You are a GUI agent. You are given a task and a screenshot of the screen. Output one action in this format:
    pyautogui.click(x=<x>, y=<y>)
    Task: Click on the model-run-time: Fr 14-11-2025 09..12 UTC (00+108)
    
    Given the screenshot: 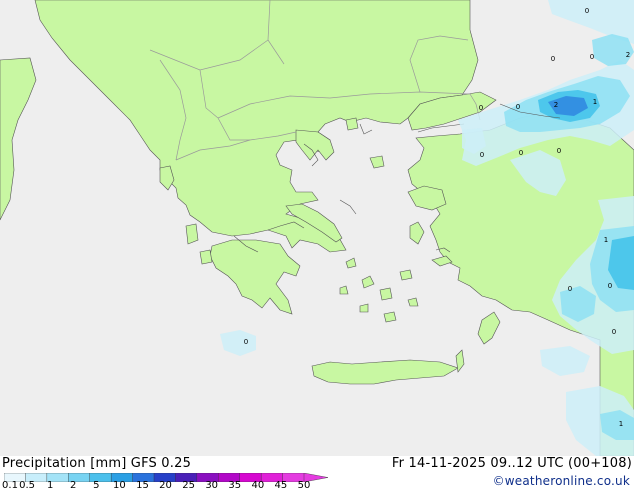 What is the action you would take?
    pyautogui.click(x=511, y=463)
    